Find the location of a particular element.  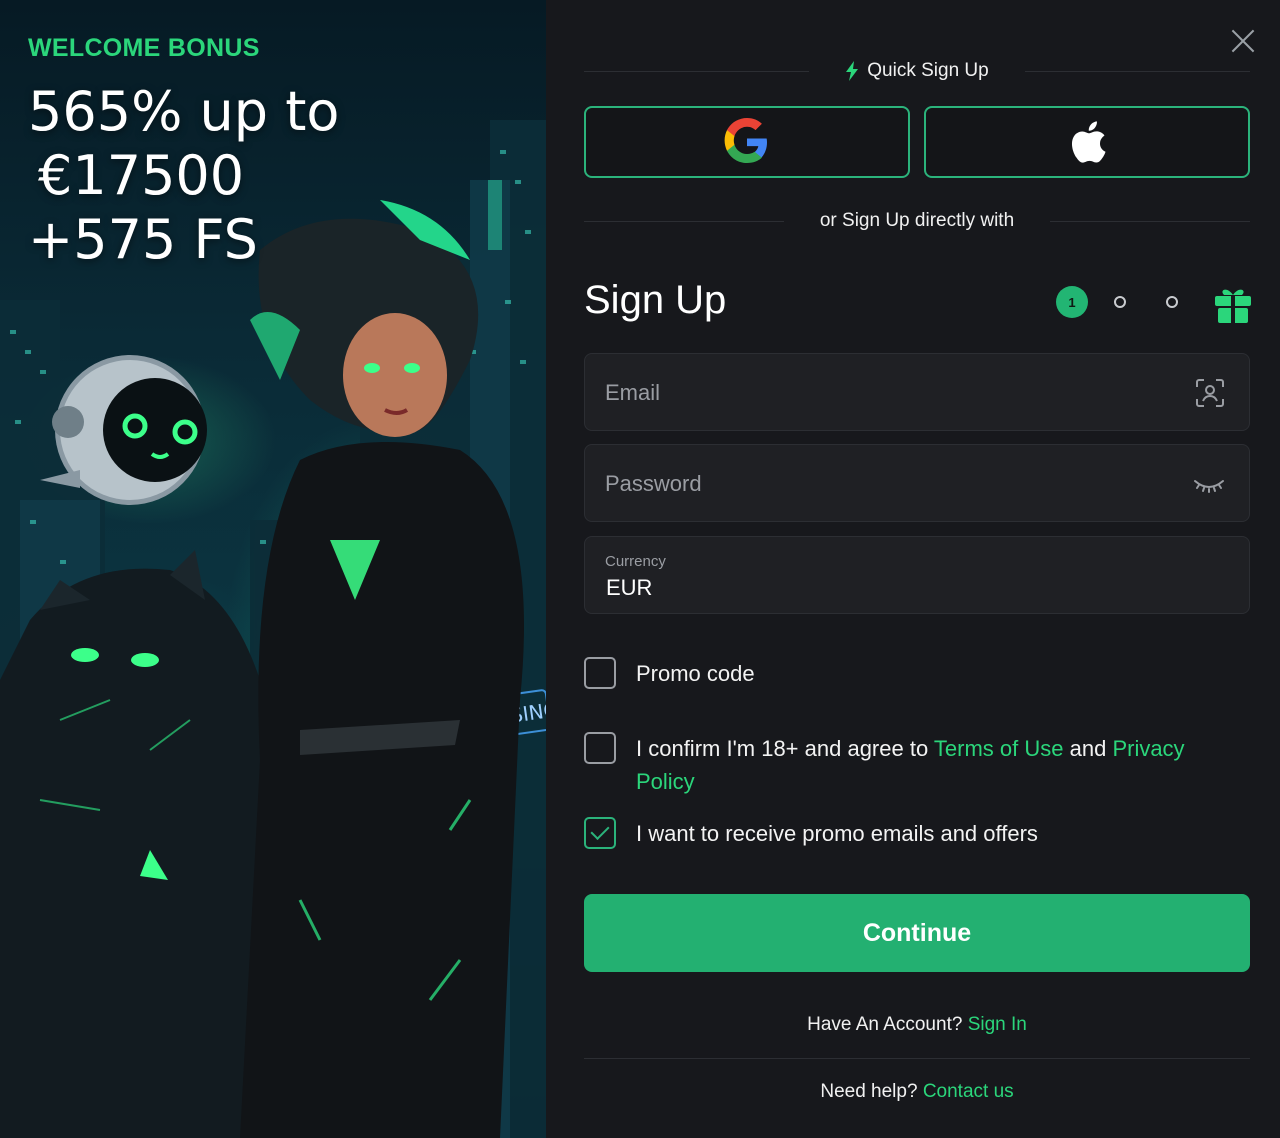

footer-divider is located at coordinates (917, 1058).